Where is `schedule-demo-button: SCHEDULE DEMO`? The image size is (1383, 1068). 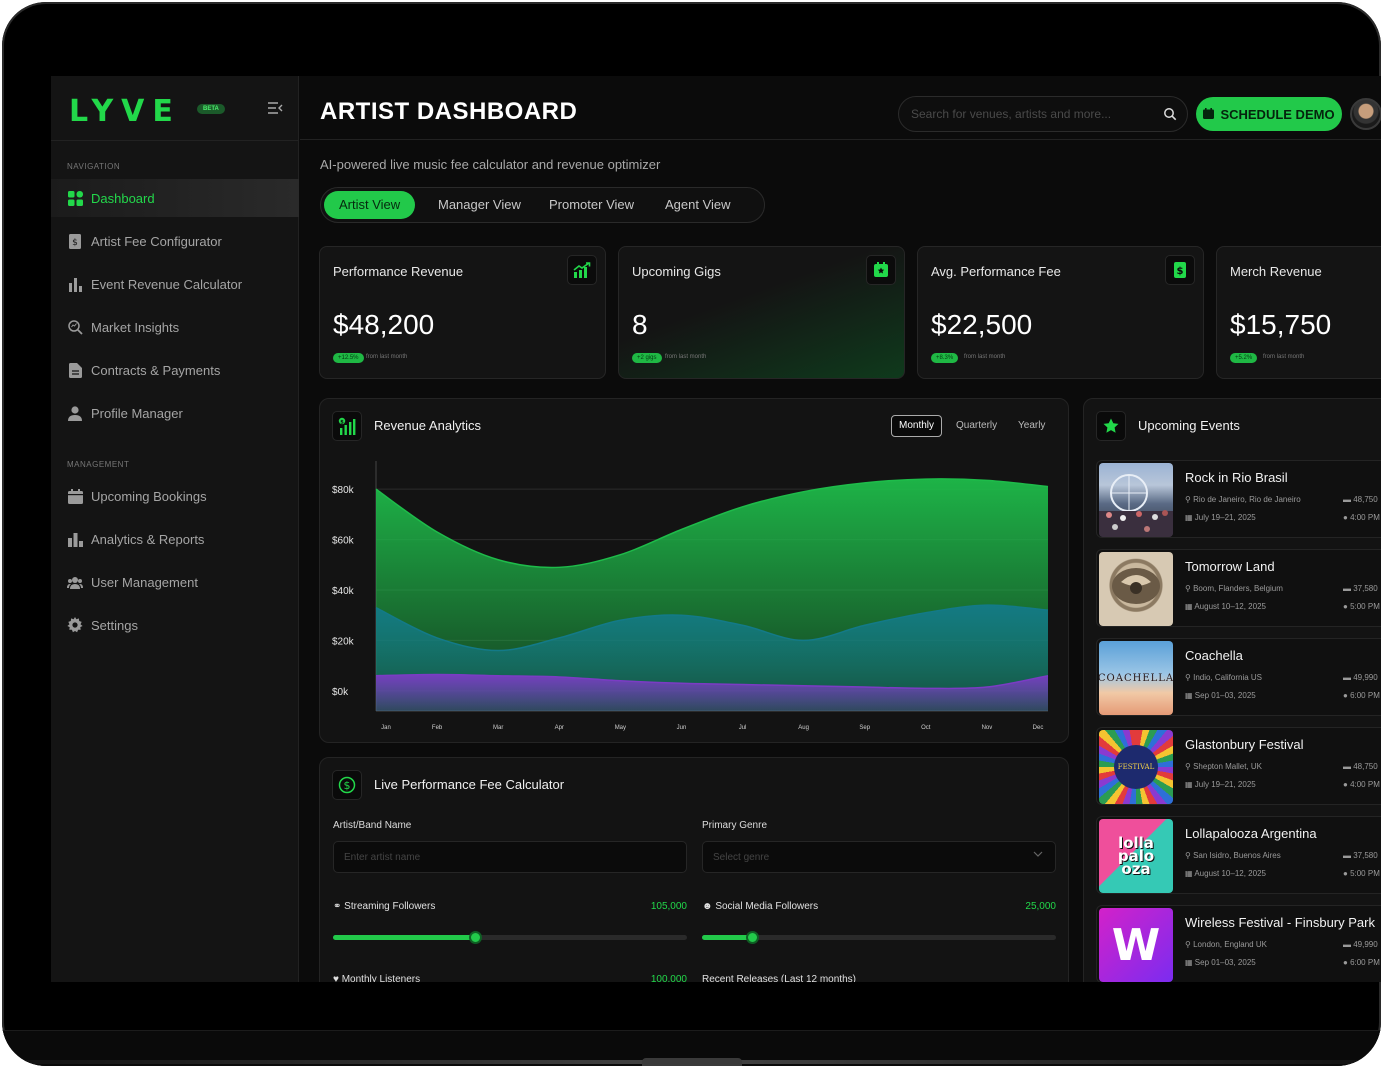
schedule-demo-button: SCHEDULE DEMO is located at coordinates (1269, 114).